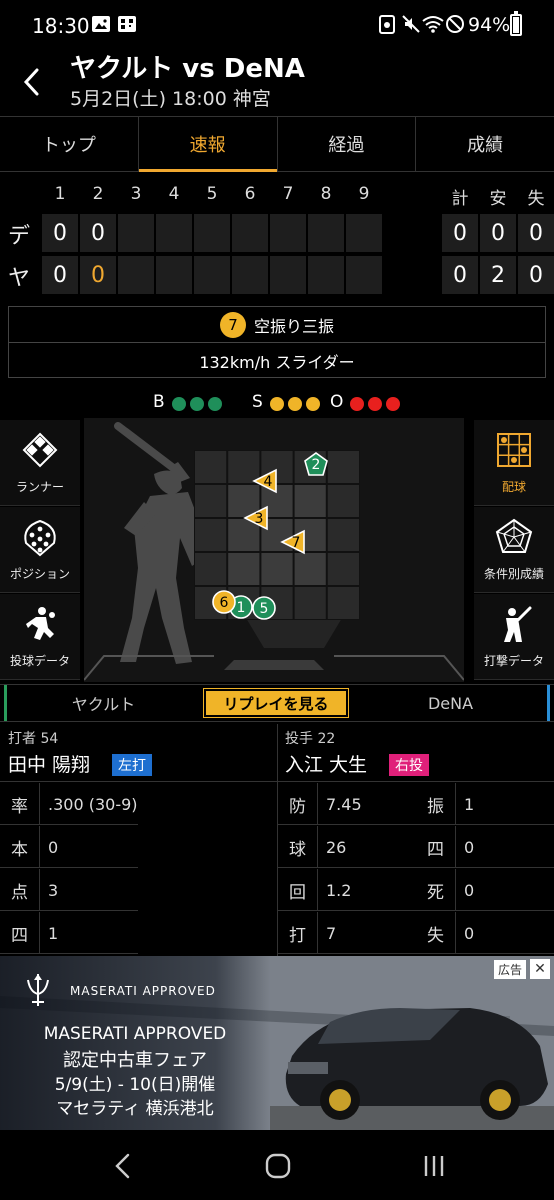  I want to click on stat-label: 点, so click(20, 890).